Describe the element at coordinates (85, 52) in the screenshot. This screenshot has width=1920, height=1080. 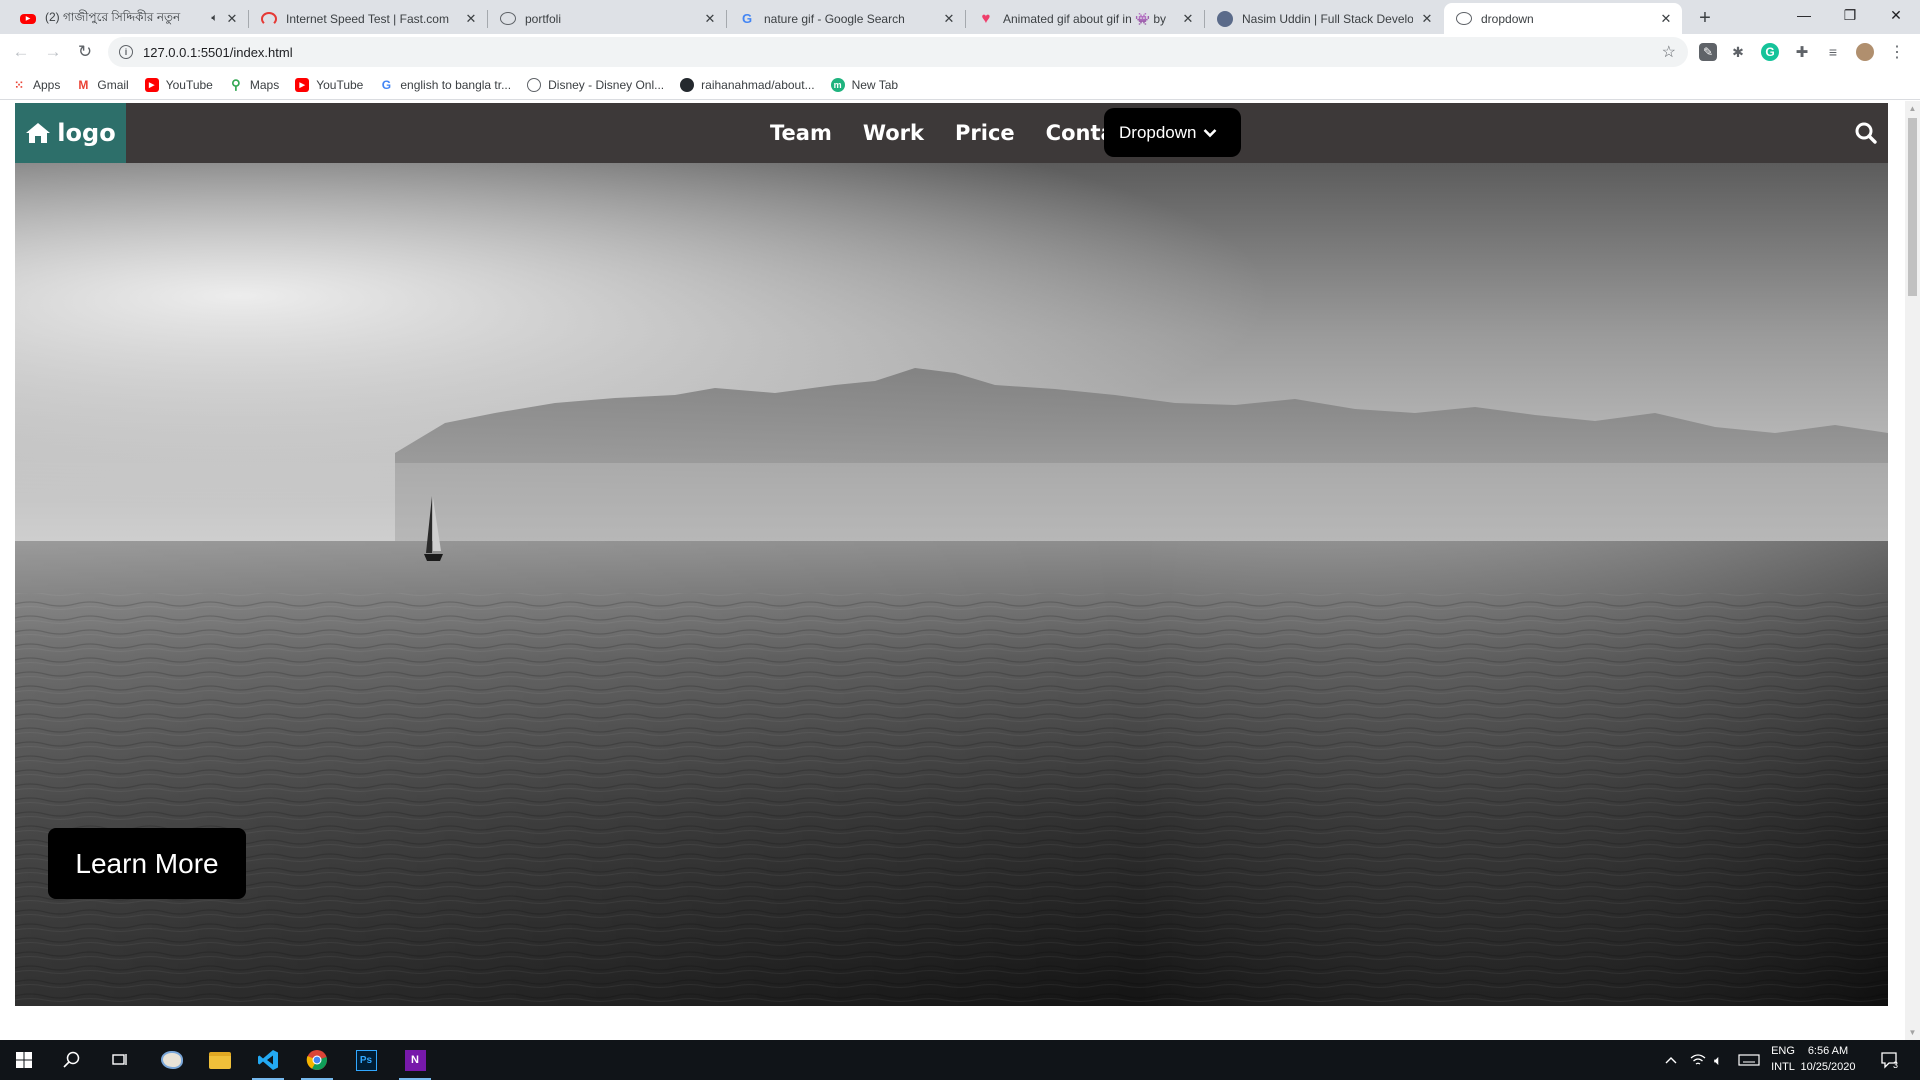
I see `reload-button: ↻` at that location.